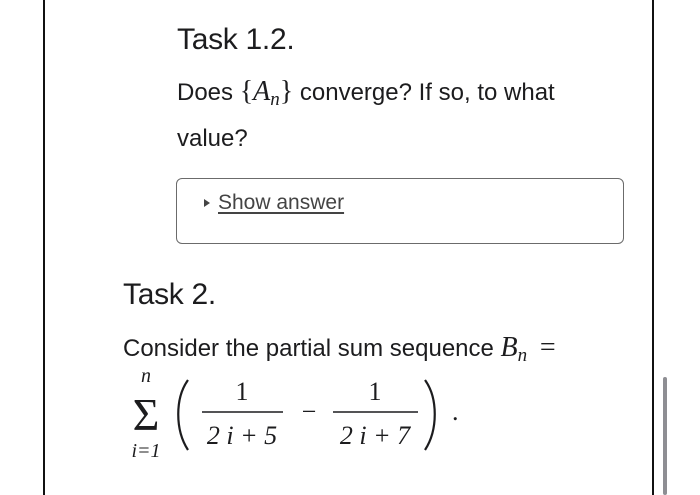 This screenshot has width=700, height=495. I want to click on vertical-scrollbar, so click(665, 436).